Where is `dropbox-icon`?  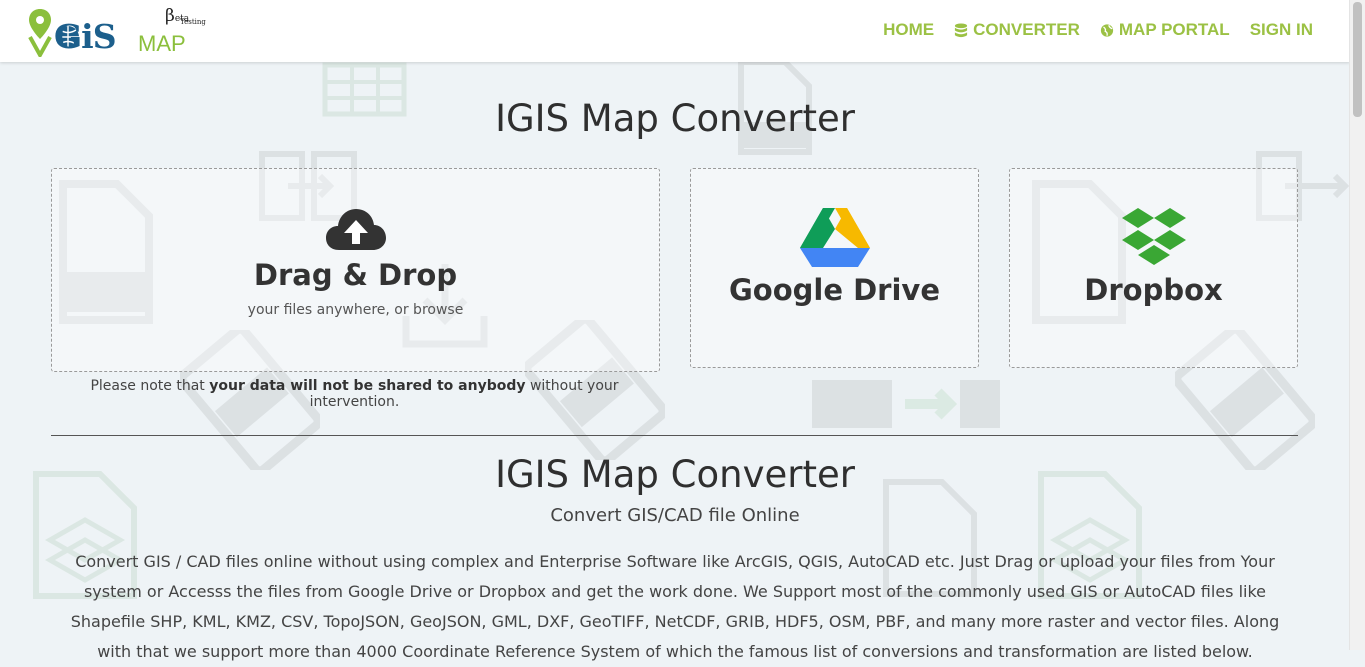
dropbox-icon is located at coordinates (1153, 236).